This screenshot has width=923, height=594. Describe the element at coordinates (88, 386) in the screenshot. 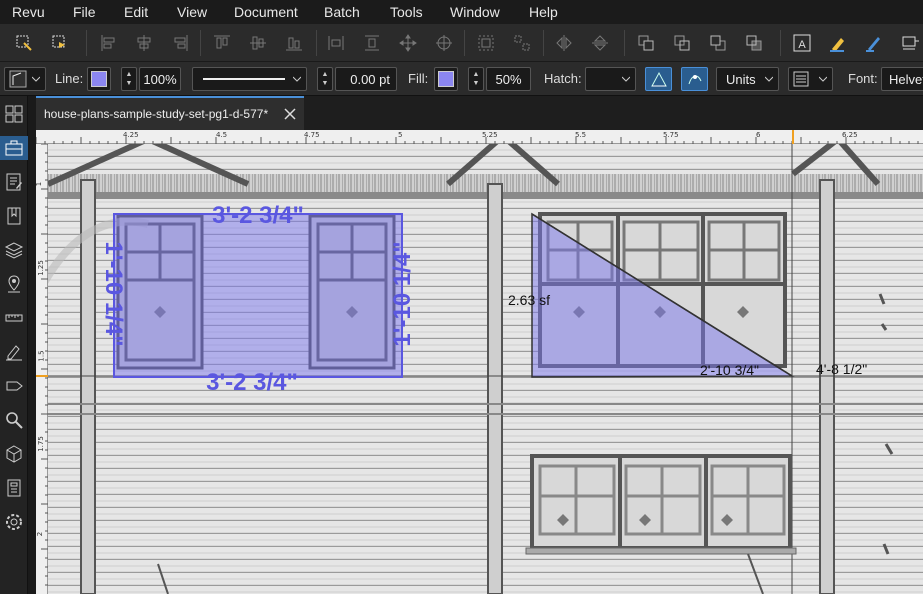

I see `trim-post` at that location.